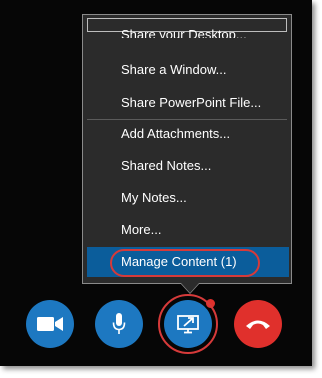  I want to click on video-camera-icon, so click(50, 324).